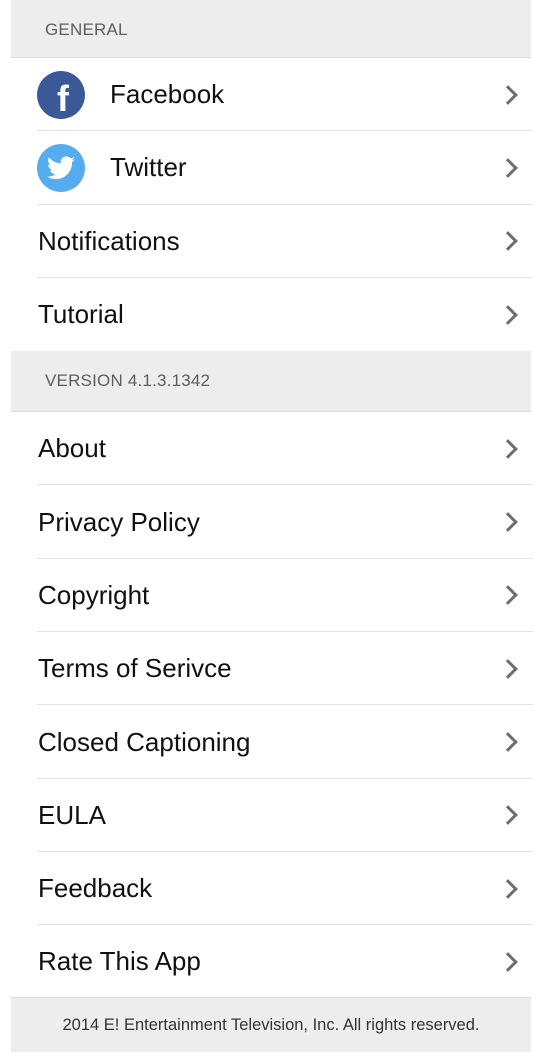 The image size is (533, 1053). Describe the element at coordinates (144, 741) in the screenshot. I see `settings-item-label: Closed Captioning` at that location.